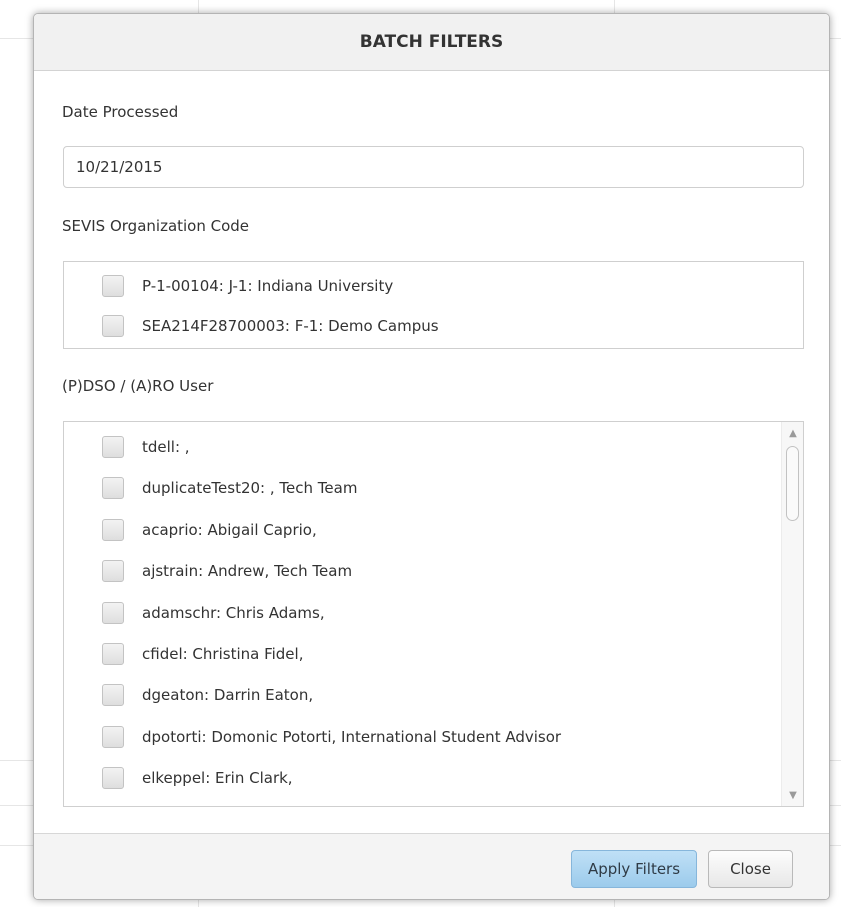  I want to click on user-item: dgeaton: Darrin Eaton,, so click(207, 695).